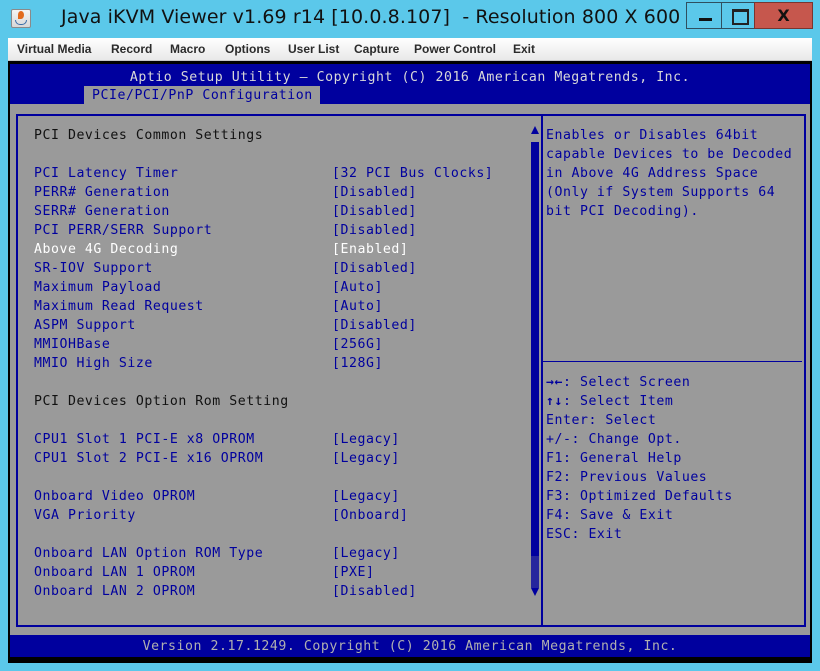 This screenshot has width=820, height=671. Describe the element at coordinates (187, 49) in the screenshot. I see `menu-macro: Macro` at that location.